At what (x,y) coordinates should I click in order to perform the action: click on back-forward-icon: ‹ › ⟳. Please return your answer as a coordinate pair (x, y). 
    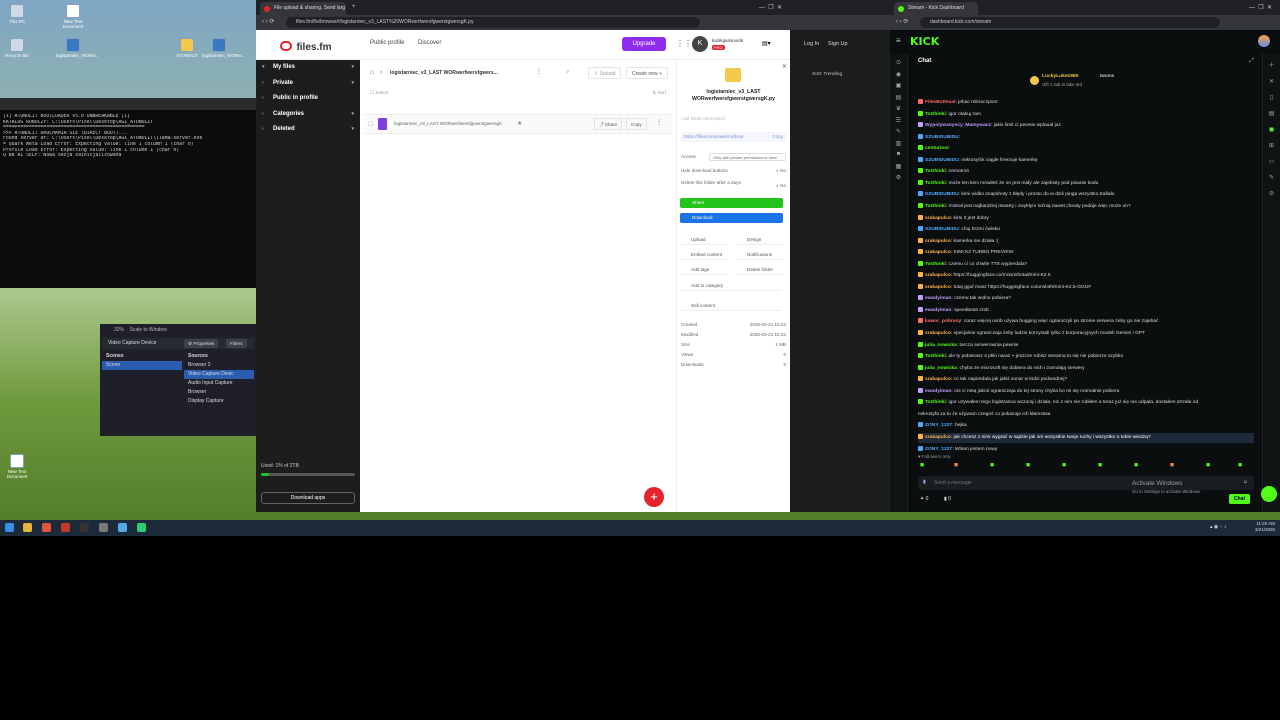
    Looking at the image, I should click on (902, 21).